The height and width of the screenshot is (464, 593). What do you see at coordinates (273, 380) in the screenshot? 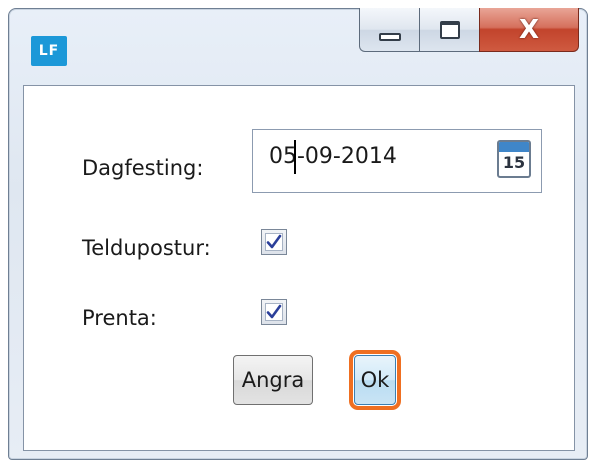
I see `cancel-button: Angra` at bounding box center [273, 380].